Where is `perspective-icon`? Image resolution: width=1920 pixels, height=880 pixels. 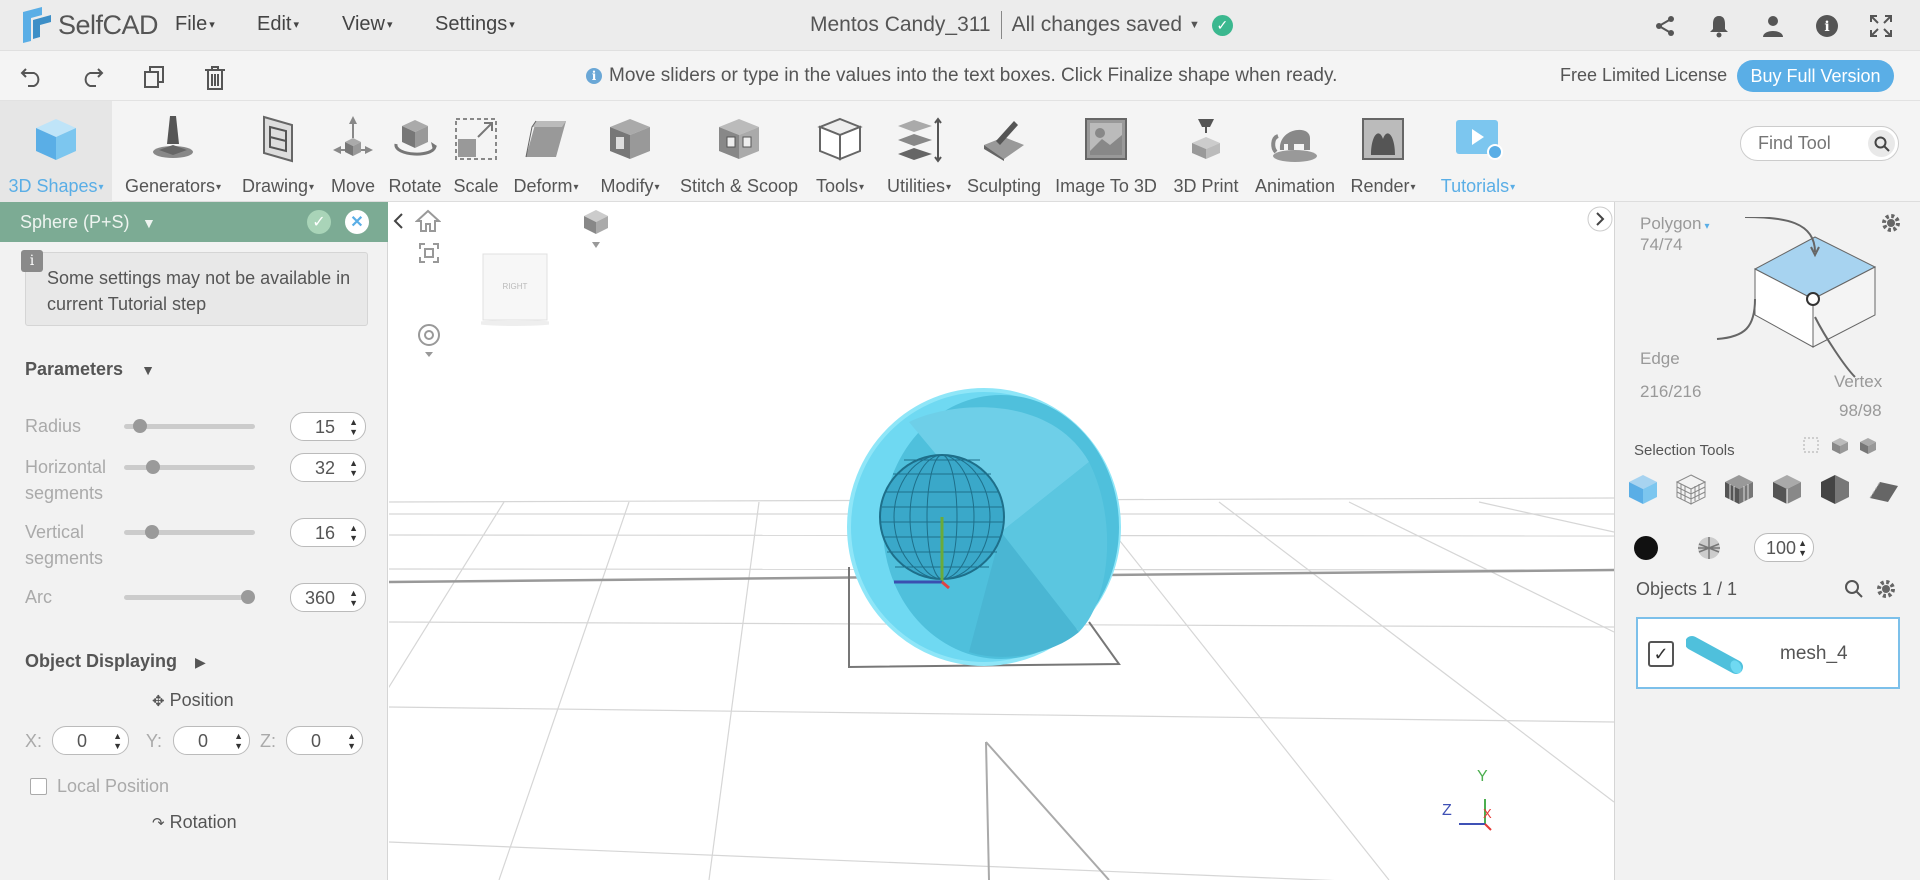
perspective-icon is located at coordinates (596, 230).